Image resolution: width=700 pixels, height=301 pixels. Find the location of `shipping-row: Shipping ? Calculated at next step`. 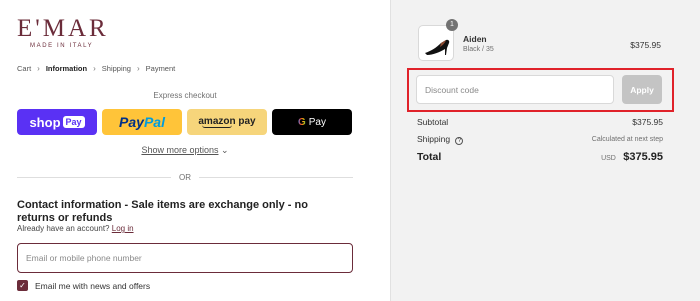

shipping-row: Shipping ? Calculated at next step is located at coordinates (540, 139).